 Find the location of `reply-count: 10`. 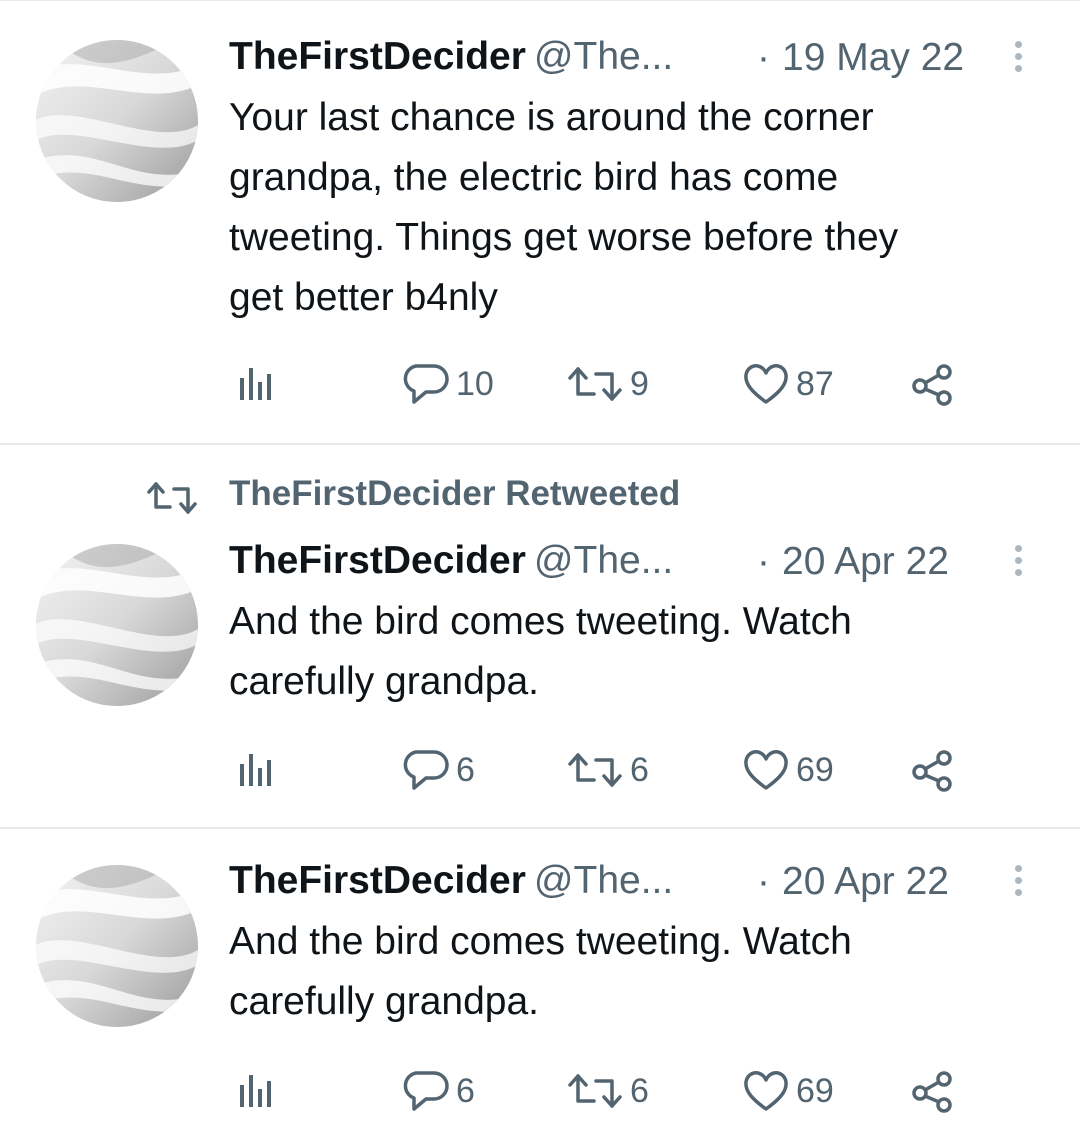

reply-count: 10 is located at coordinates (475, 383).